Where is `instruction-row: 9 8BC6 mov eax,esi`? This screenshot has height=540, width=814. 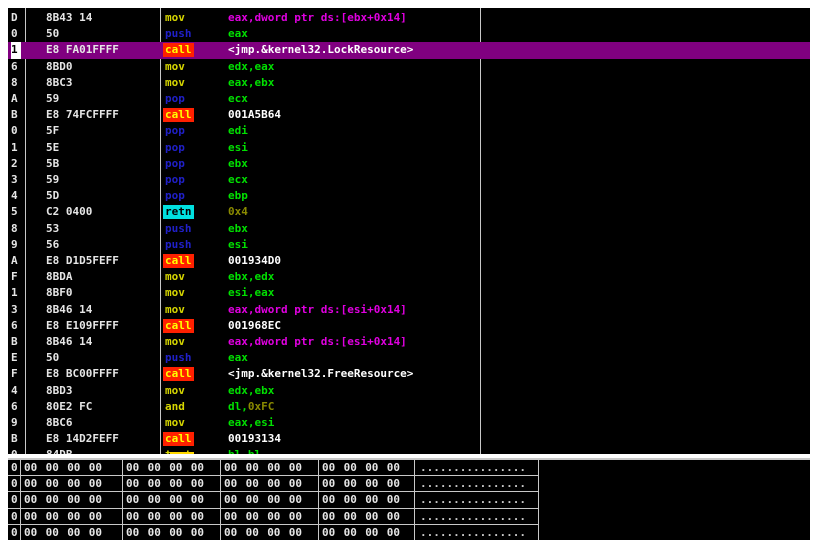
instruction-row: 9 8BC6 mov eax,esi is located at coordinates (409, 423).